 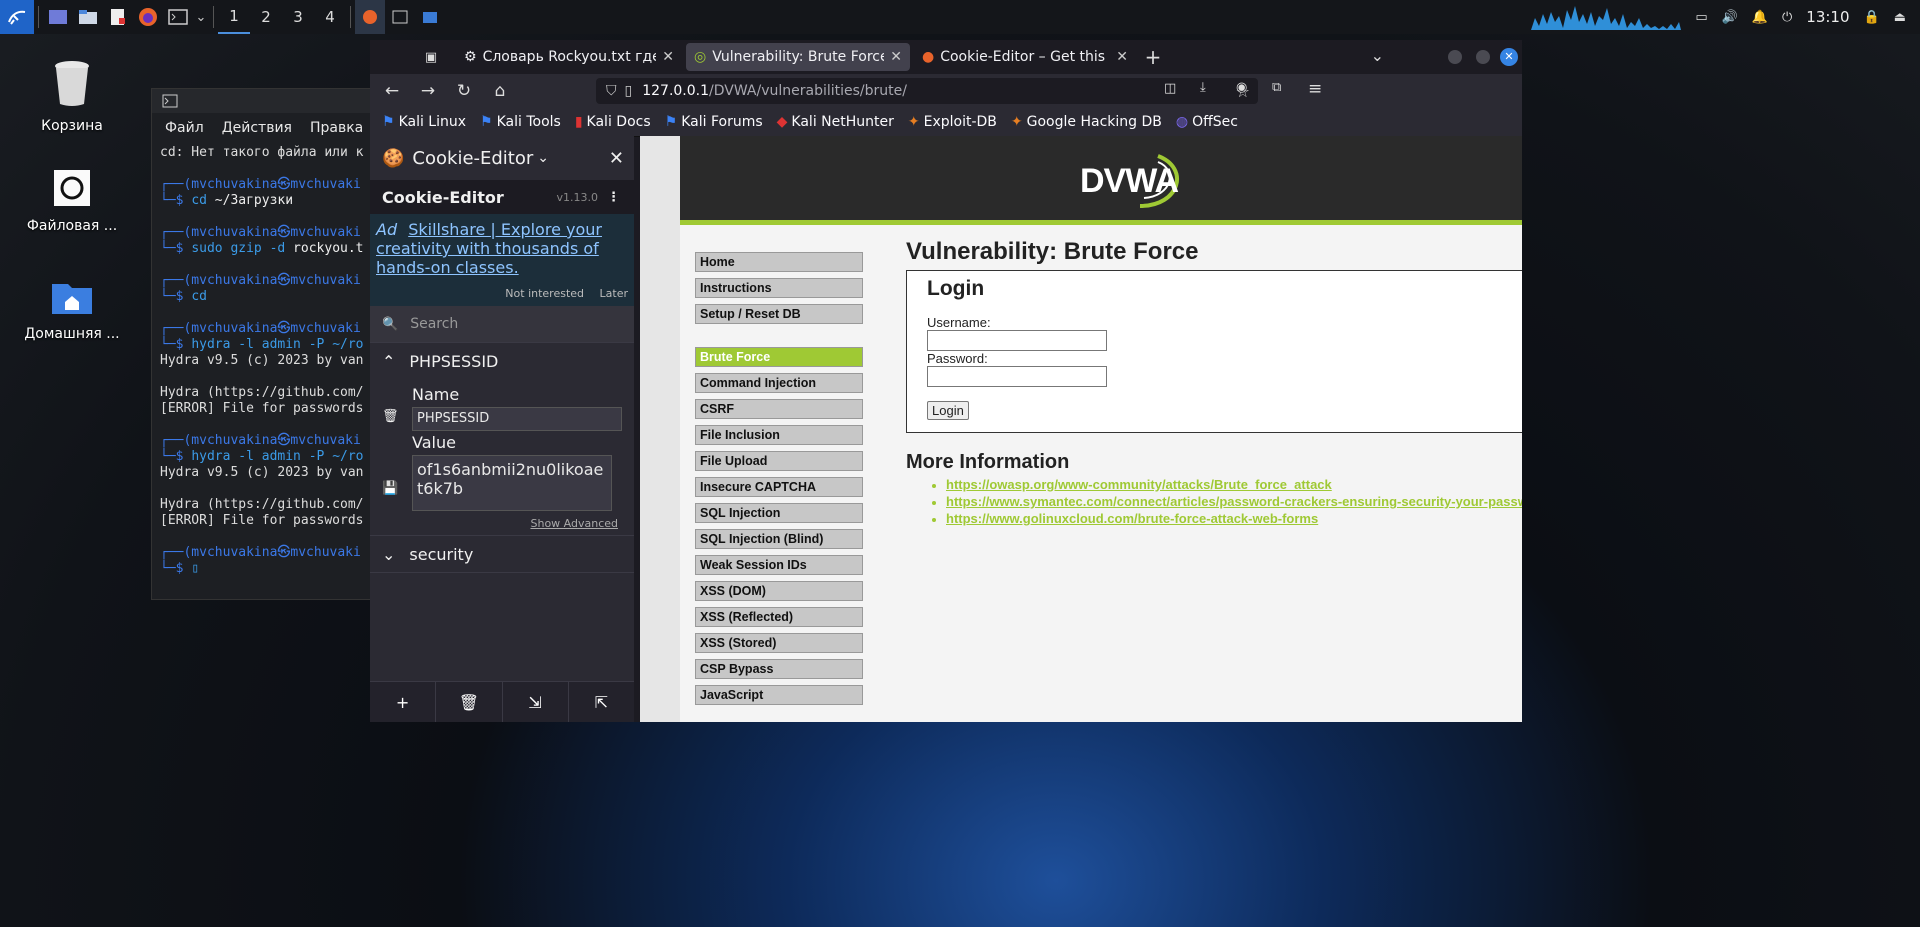 I want to click on file-manager-icon, so click(x=88, y=17).